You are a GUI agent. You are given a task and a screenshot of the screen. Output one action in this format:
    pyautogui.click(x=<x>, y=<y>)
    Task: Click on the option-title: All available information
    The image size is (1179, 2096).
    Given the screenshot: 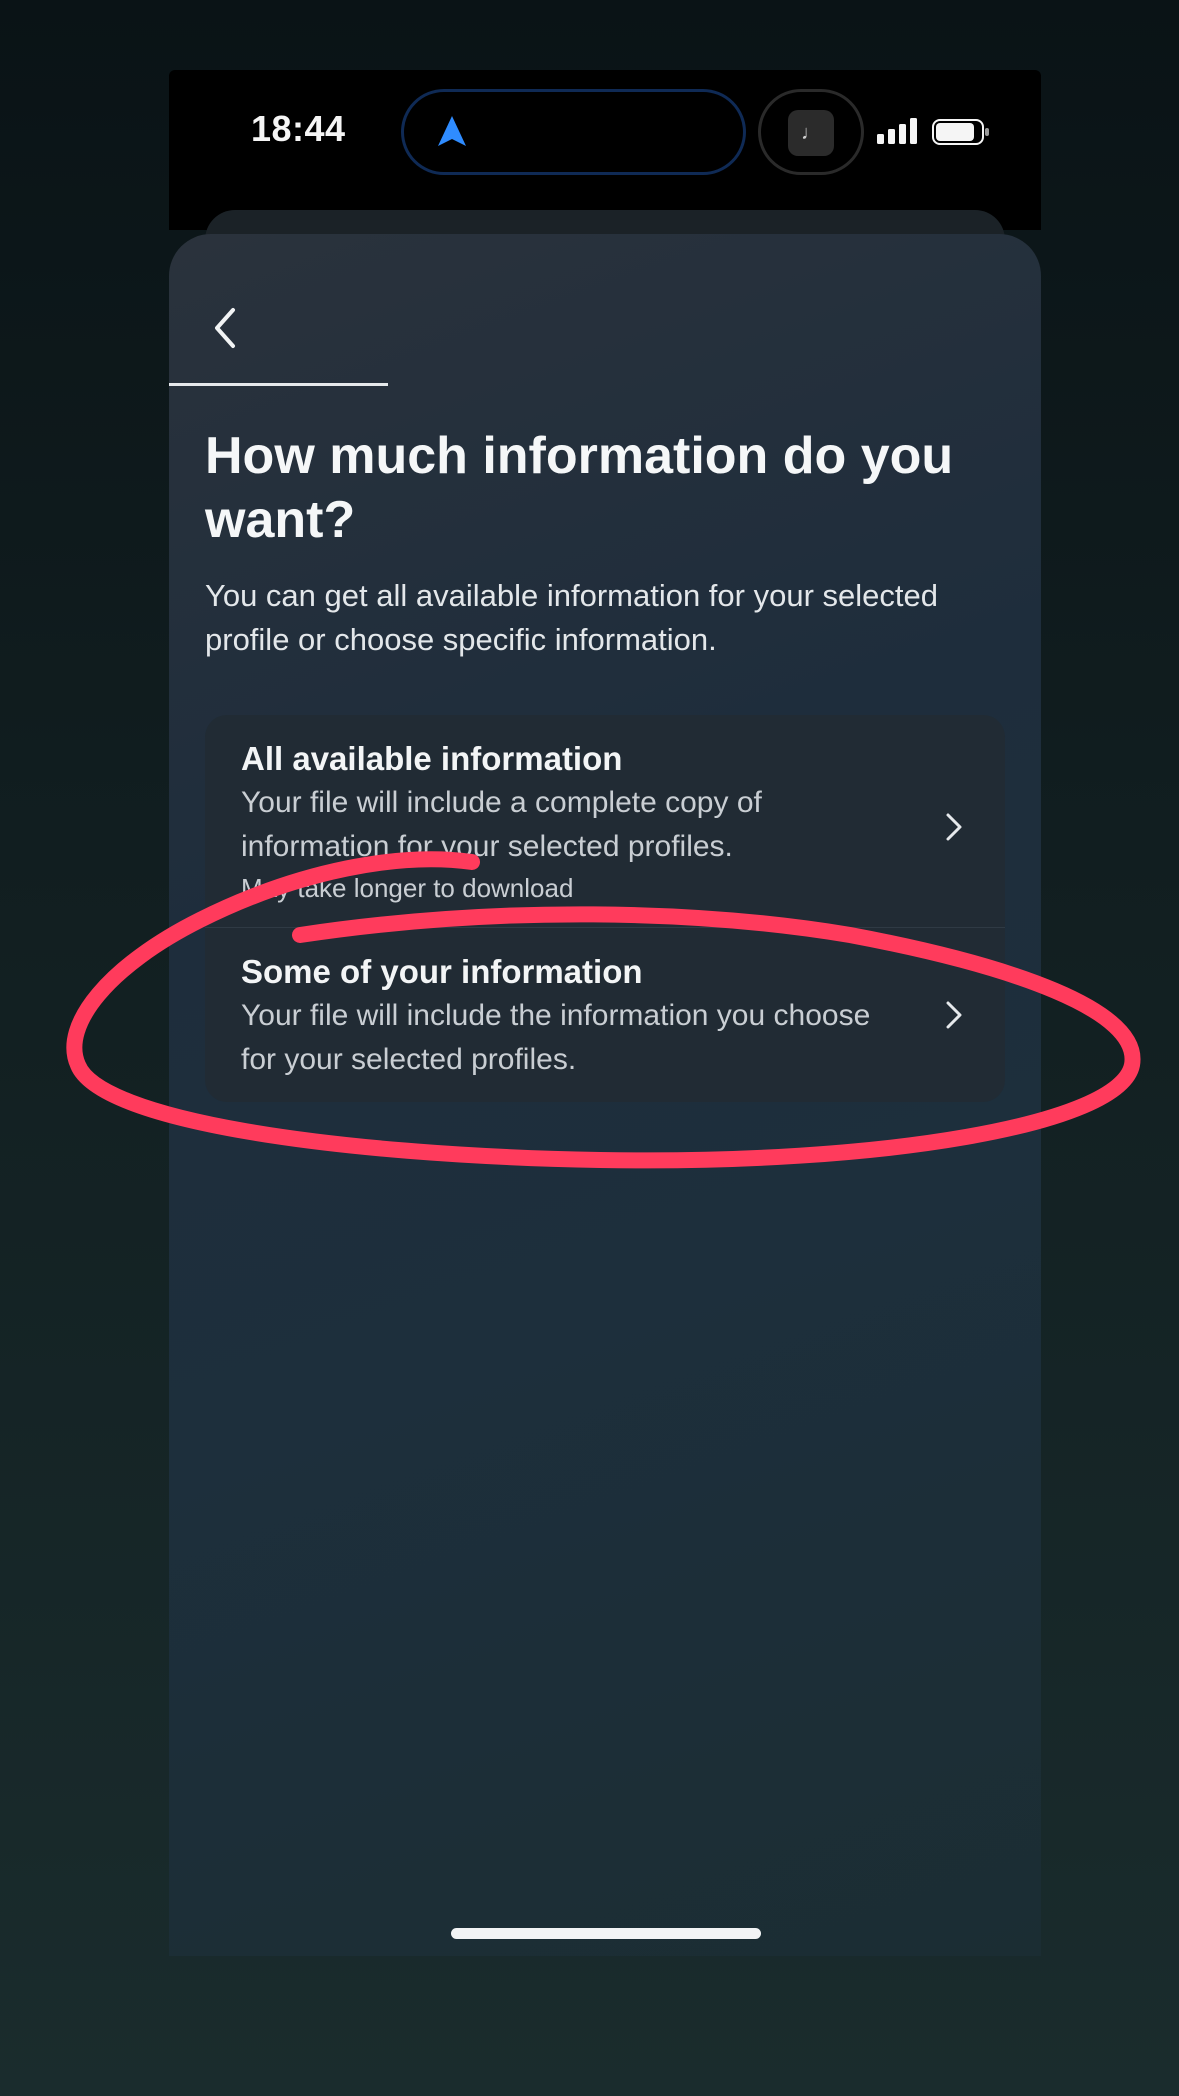 What is the action you would take?
    pyautogui.click(x=432, y=758)
    